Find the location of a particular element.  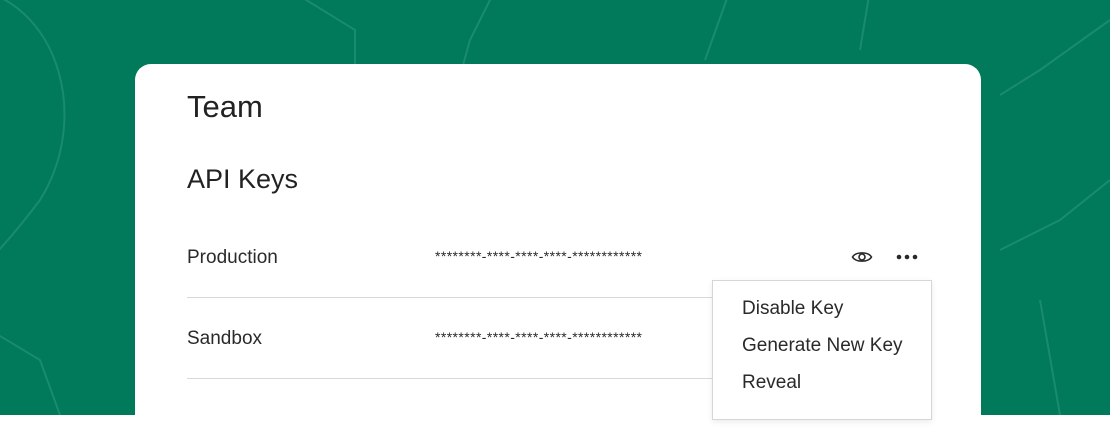

key-actions-menu: Disable Key Generate New Key Reveal is located at coordinates (822, 350).